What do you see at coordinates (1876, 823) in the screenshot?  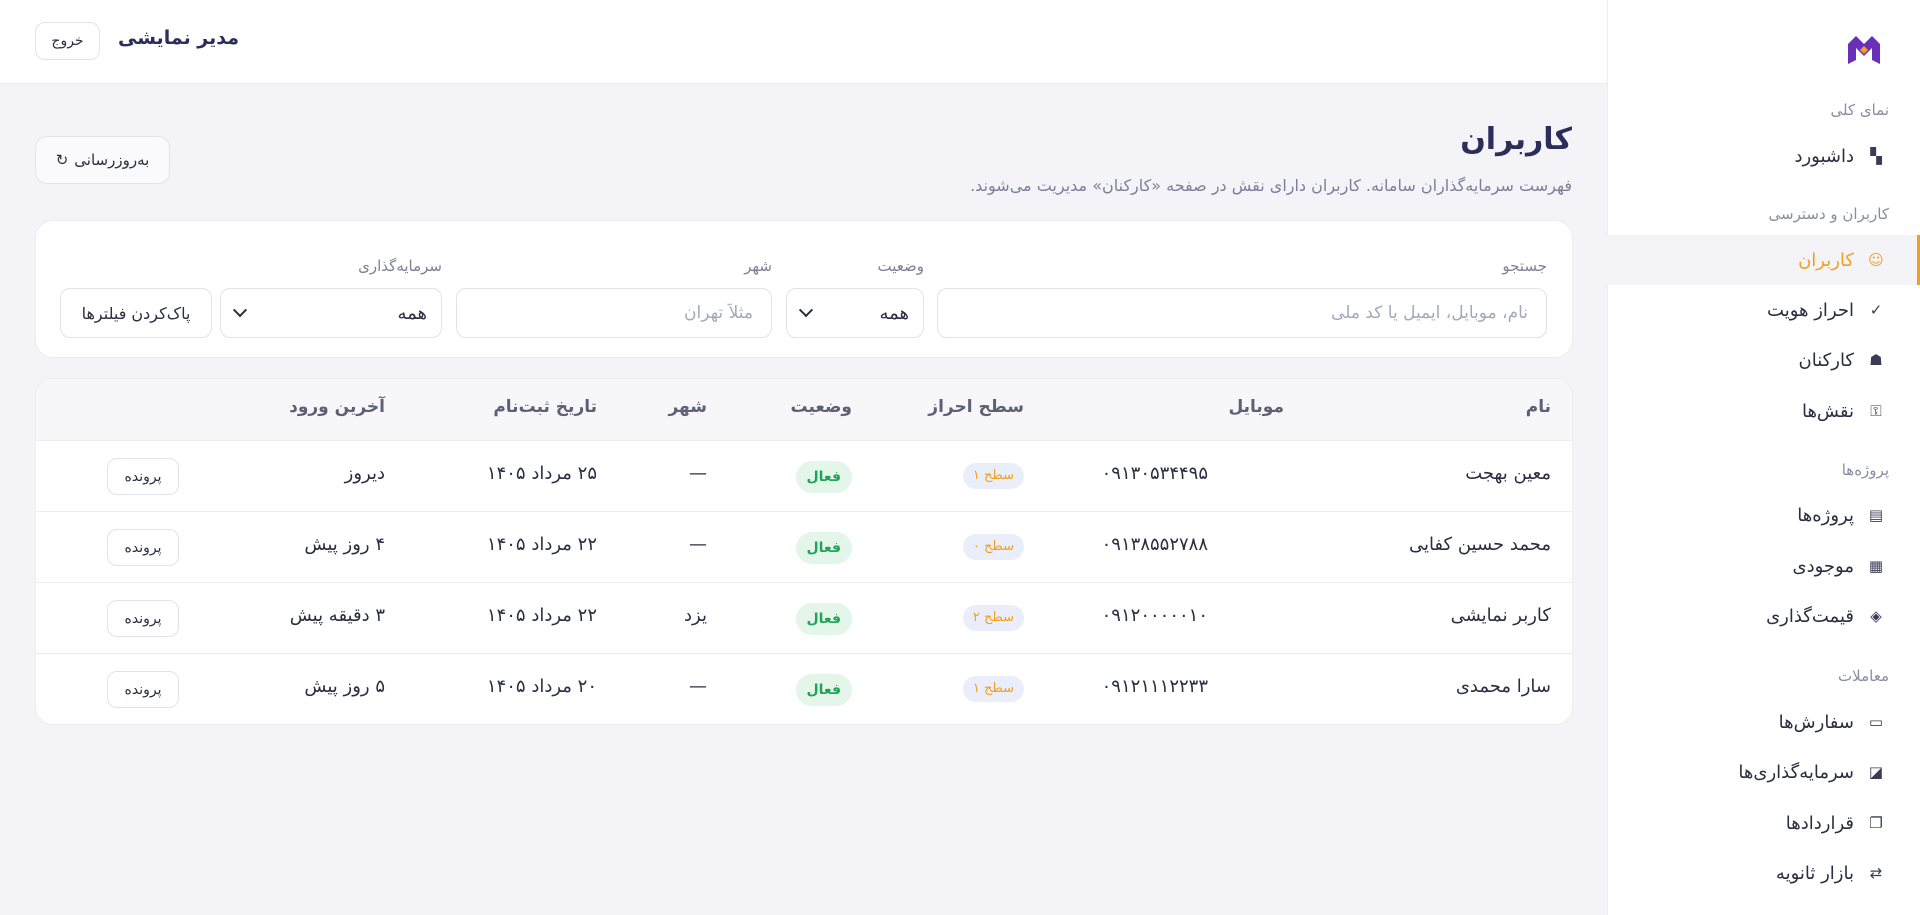 I see `document-icon: ❐` at bounding box center [1876, 823].